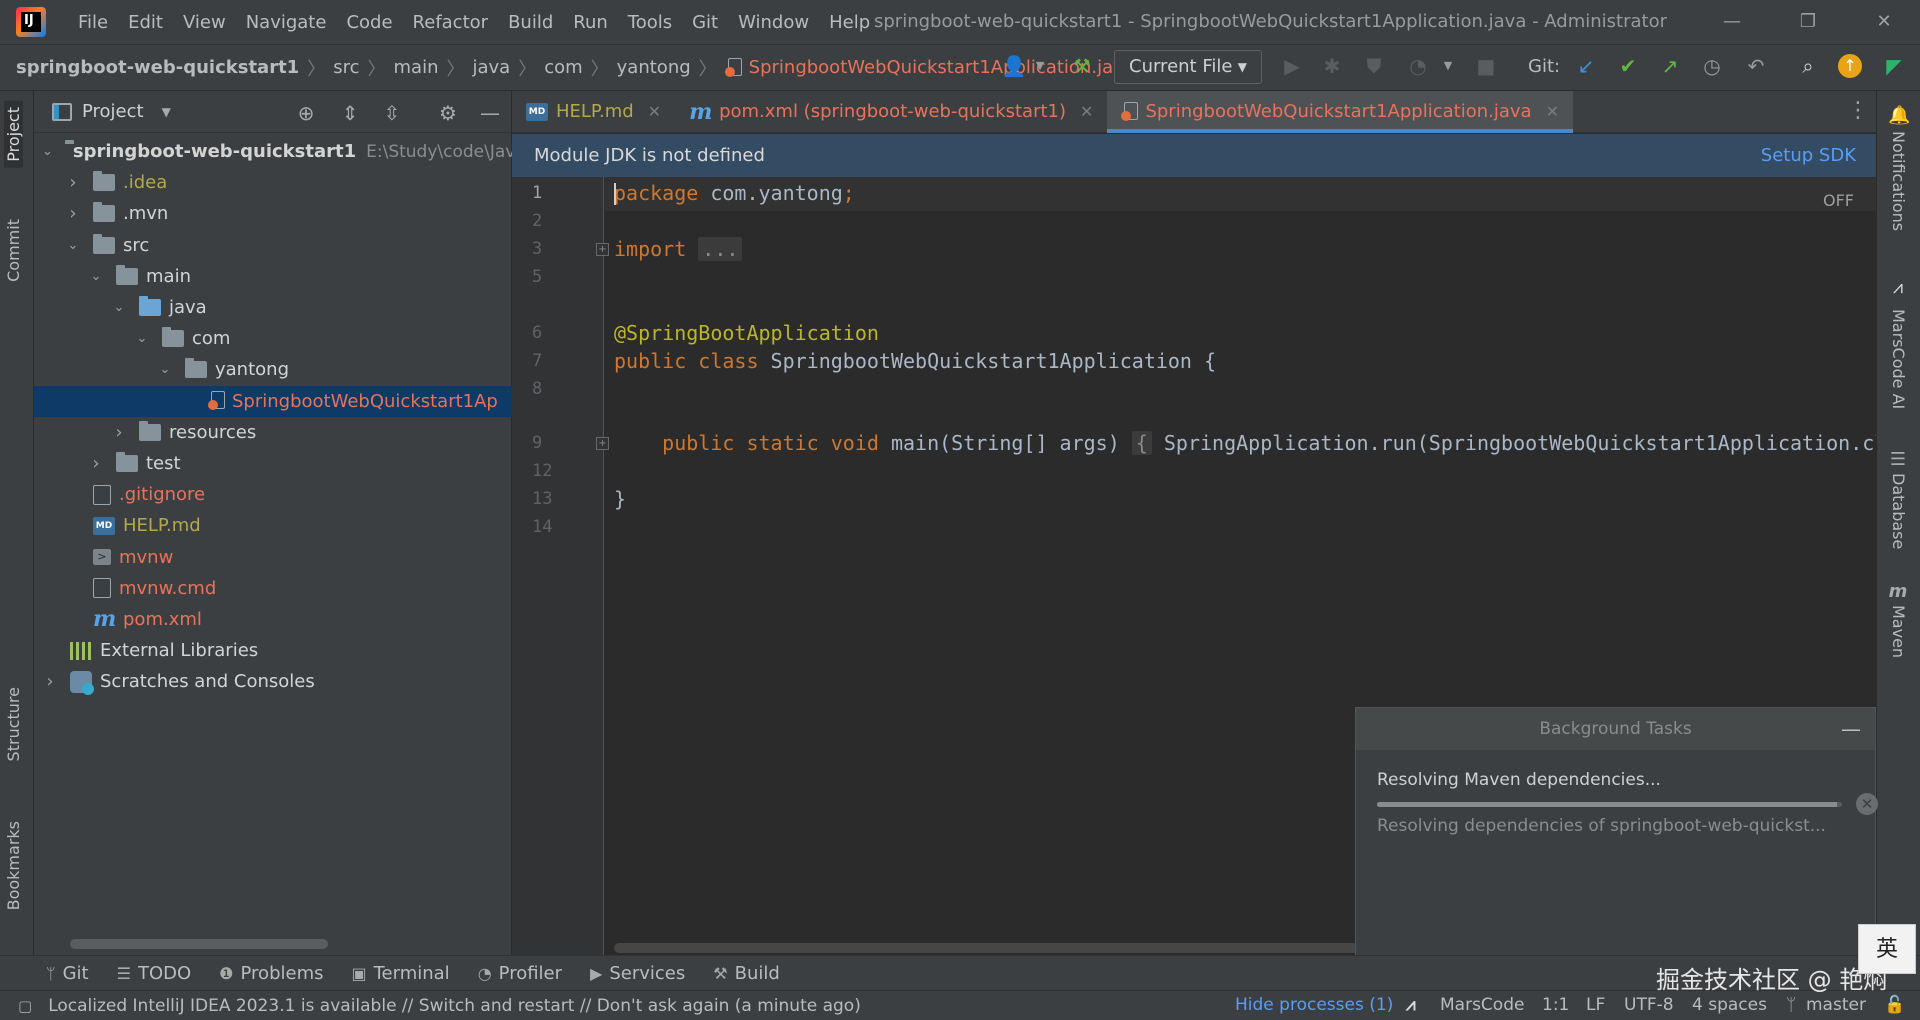 Image resolution: width=1920 pixels, height=1020 pixels. Describe the element at coordinates (273, 619) in the screenshot. I see `tree-row-pom-xml: m pom.xml` at that location.